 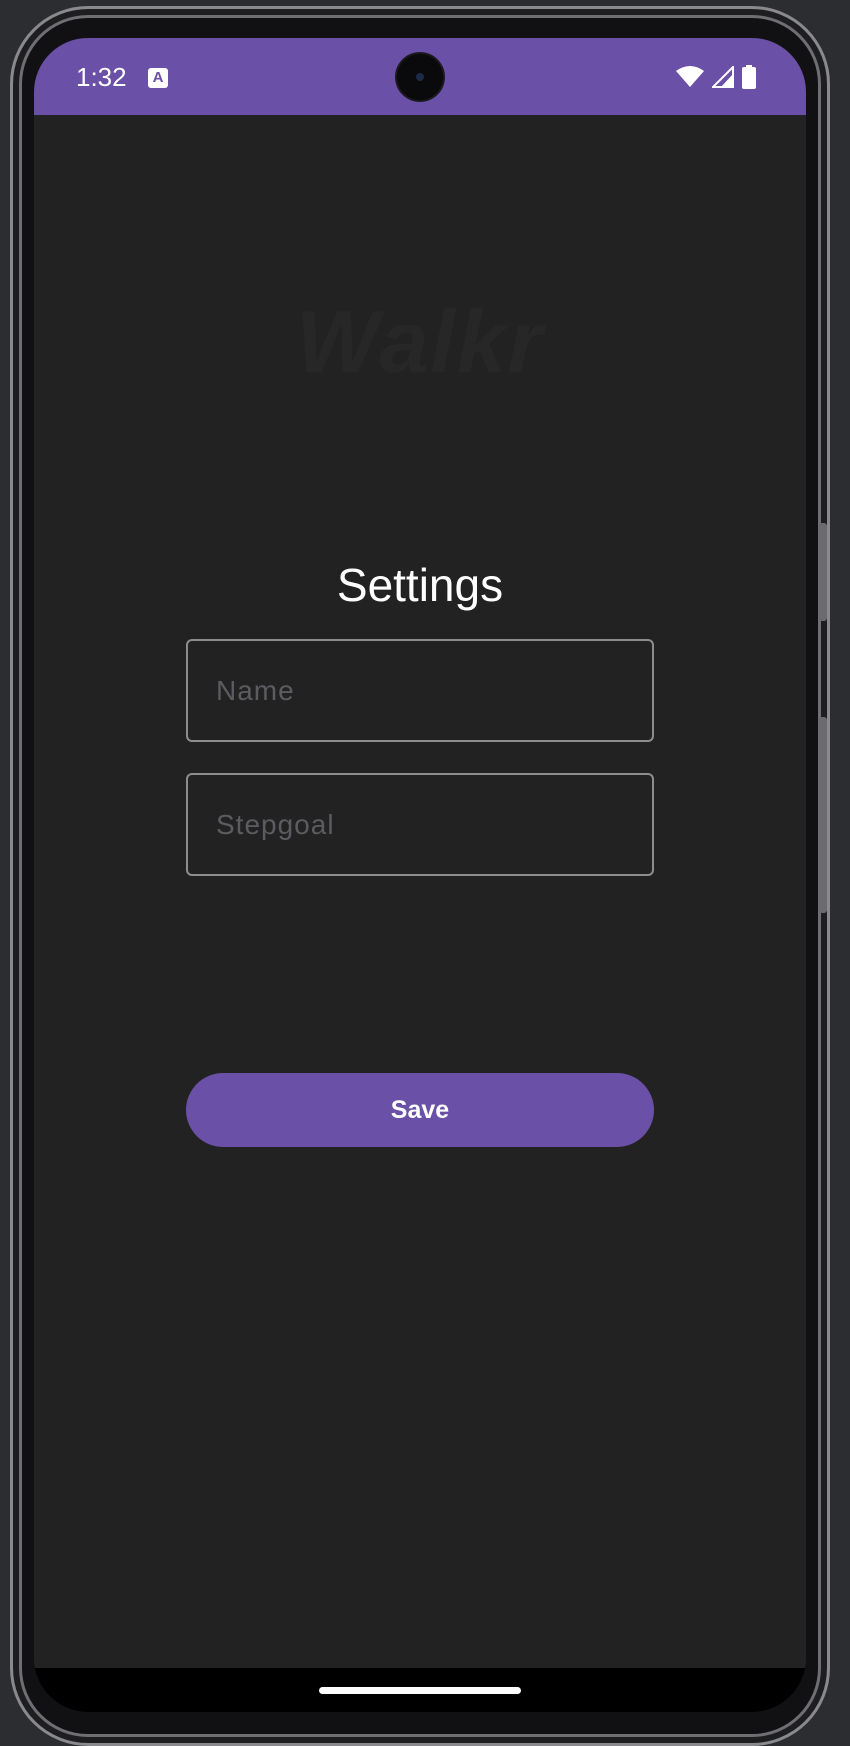 What do you see at coordinates (420, 341) in the screenshot?
I see `app-logo: Walkr` at bounding box center [420, 341].